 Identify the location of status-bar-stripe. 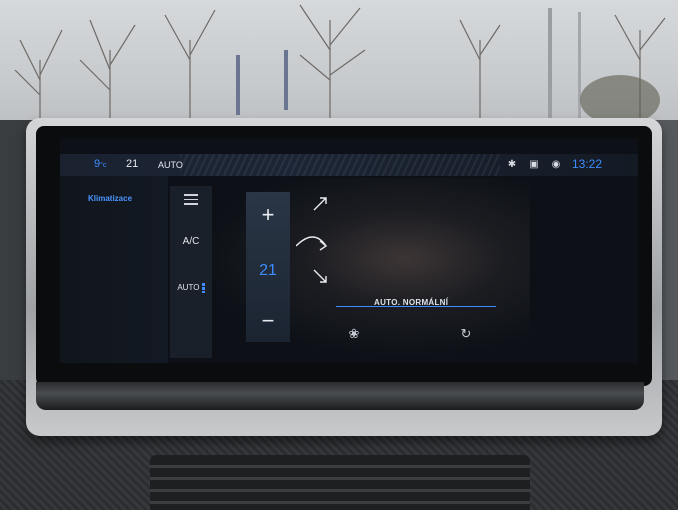
(340, 165).